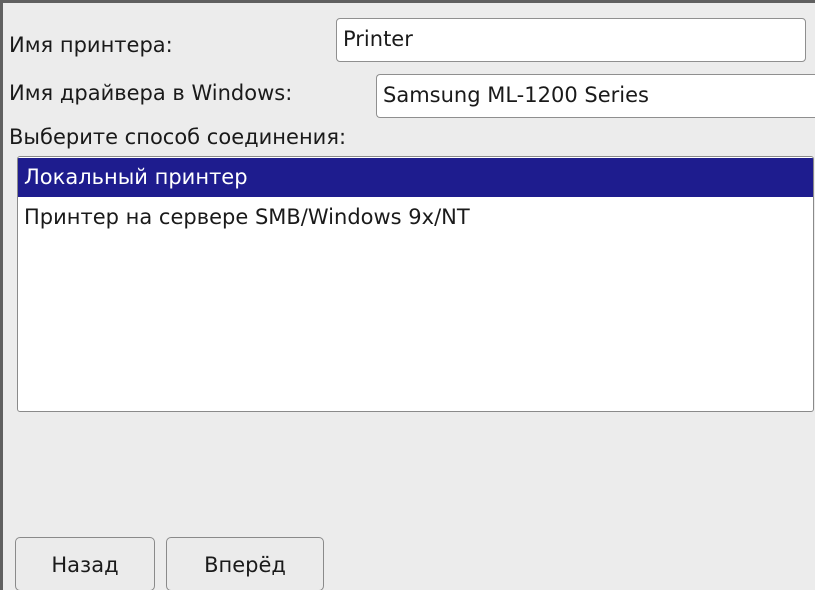 This screenshot has width=815, height=590. What do you see at coordinates (245, 563) in the screenshot?
I see `next-button: Вперёд` at bounding box center [245, 563].